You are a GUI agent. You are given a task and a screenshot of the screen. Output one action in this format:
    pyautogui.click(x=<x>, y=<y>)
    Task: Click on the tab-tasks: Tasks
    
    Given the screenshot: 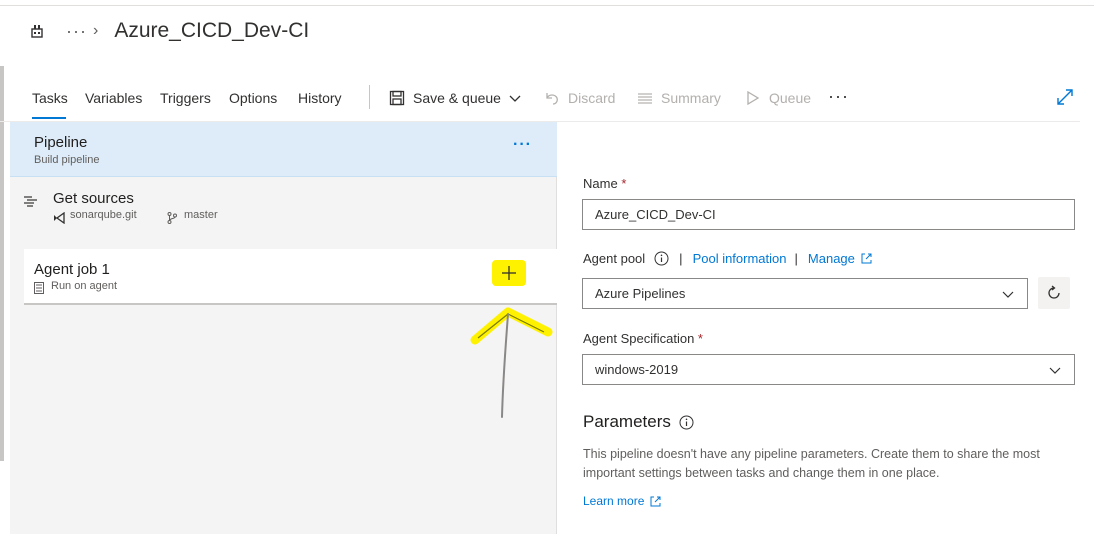 What is the action you would take?
    pyautogui.click(x=50, y=105)
    